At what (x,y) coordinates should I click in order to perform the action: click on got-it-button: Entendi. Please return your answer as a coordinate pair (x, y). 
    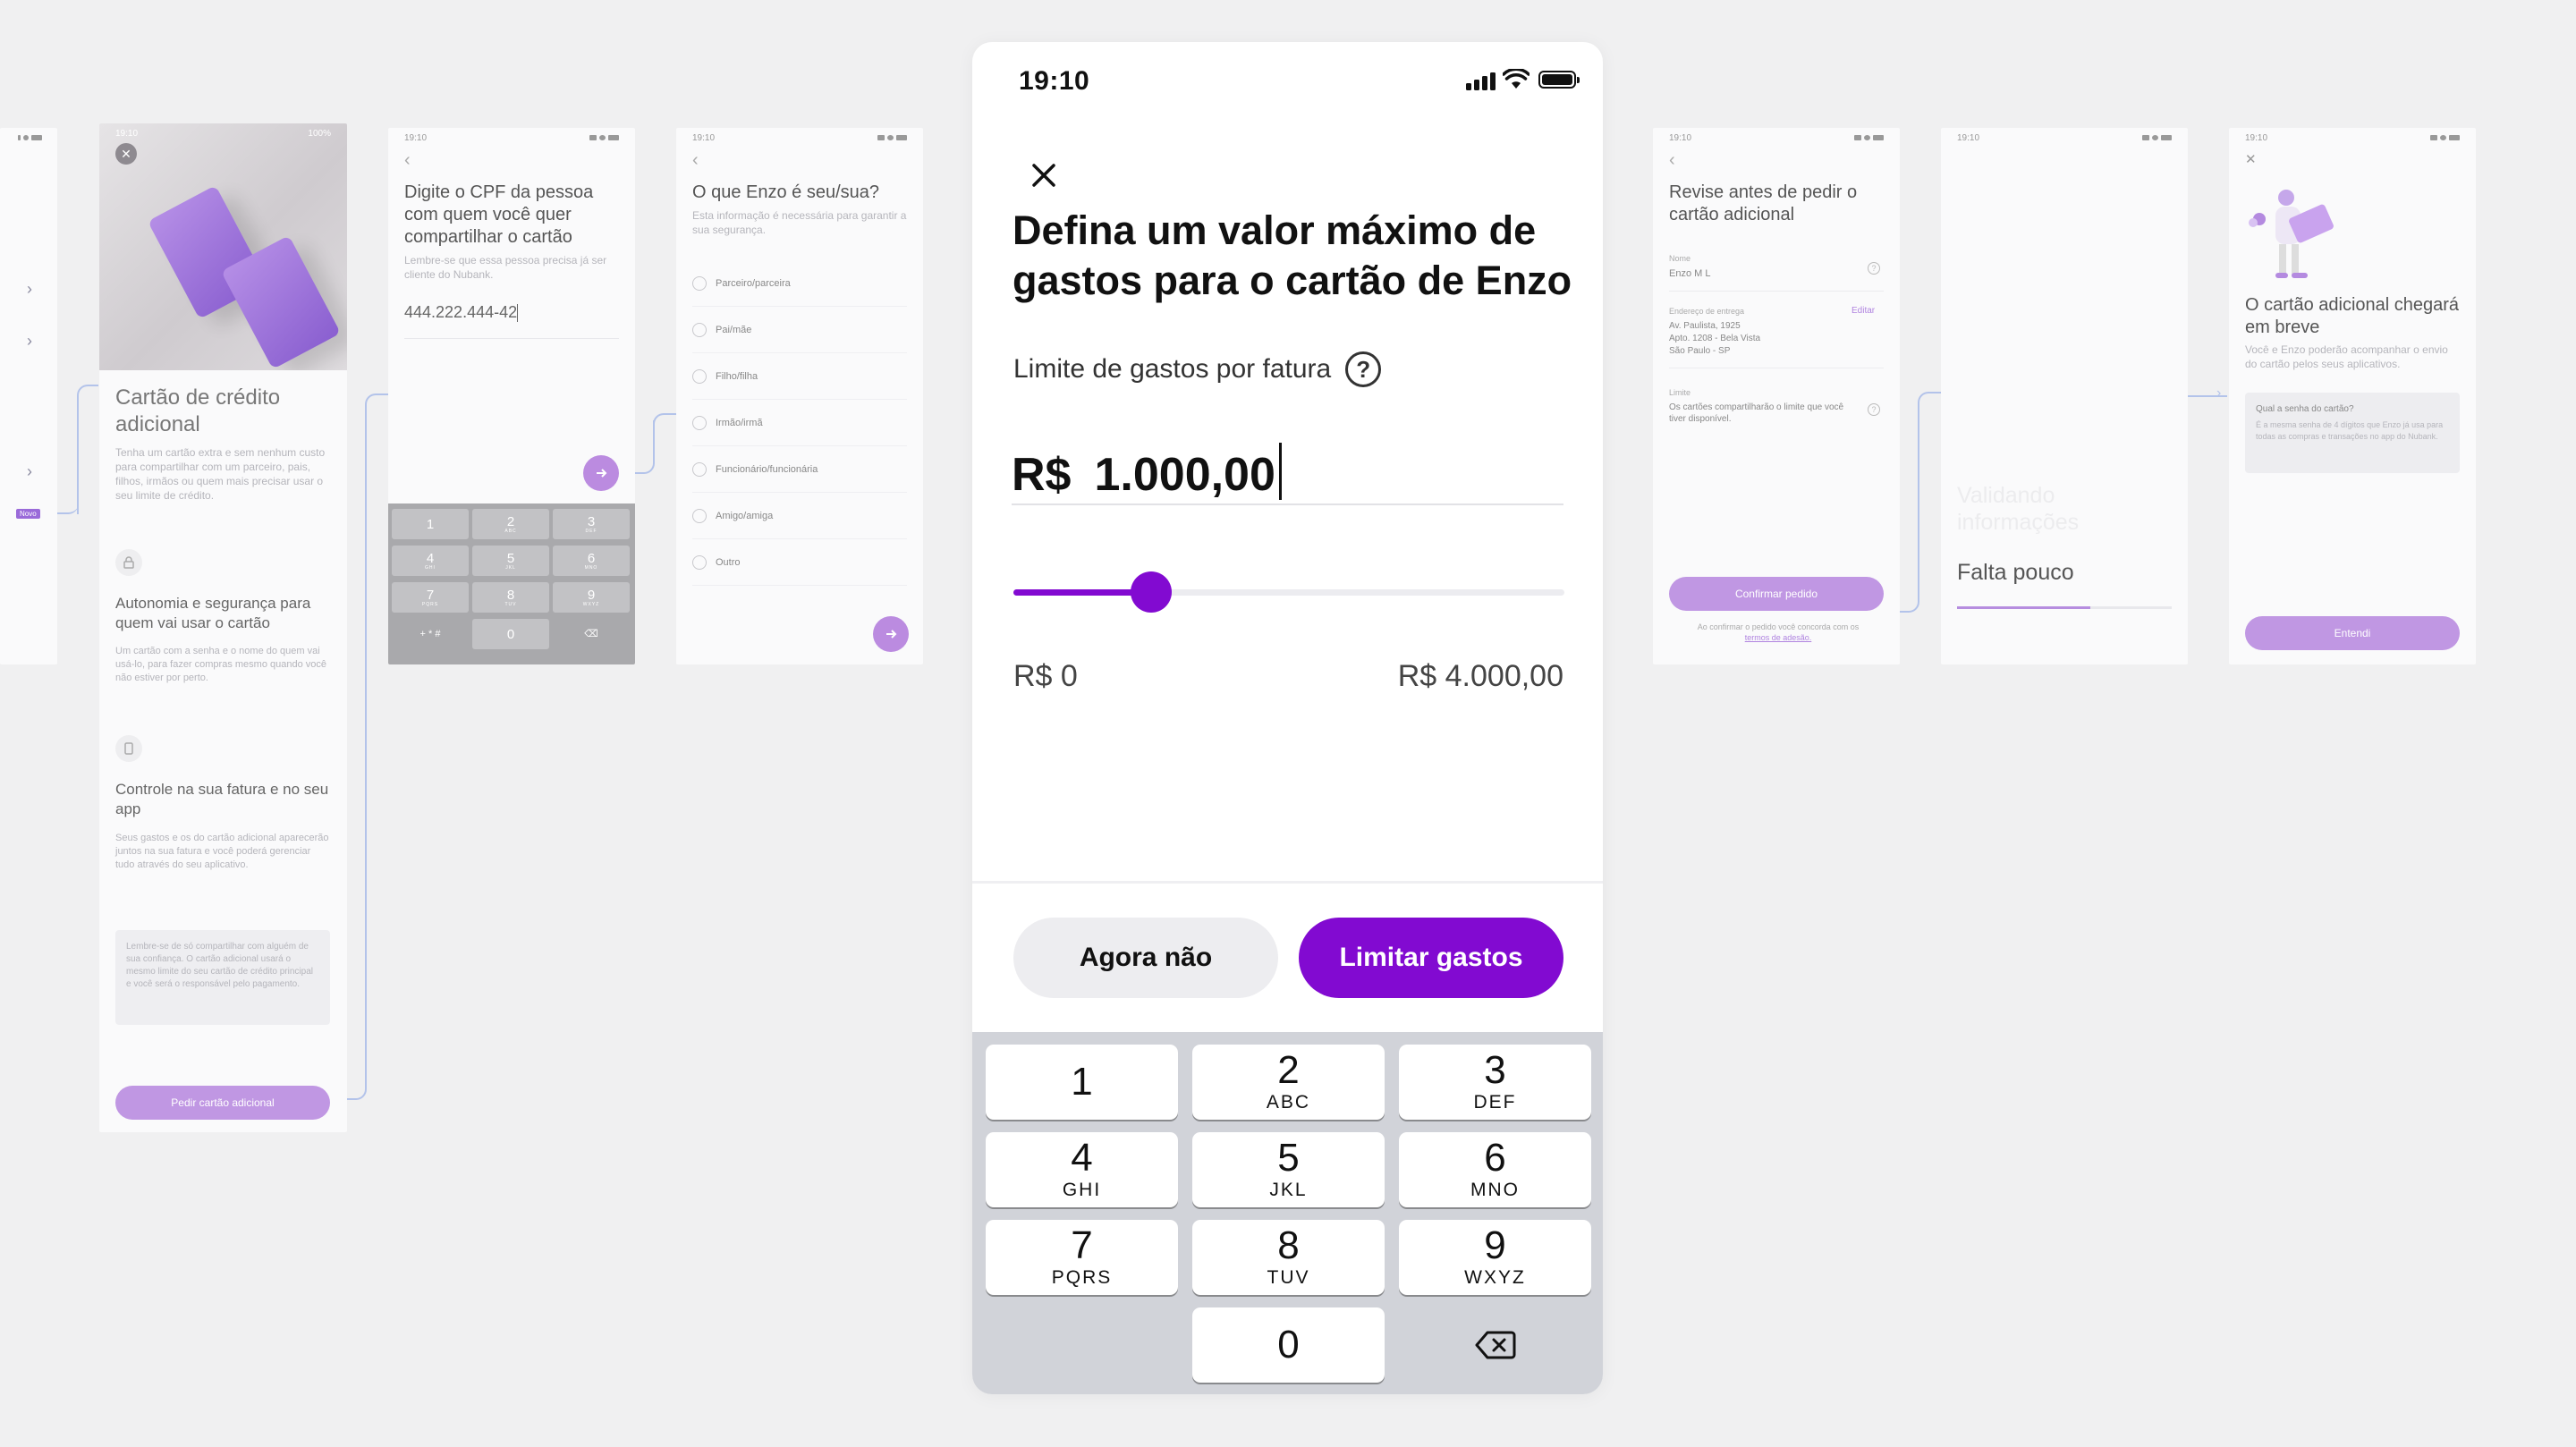
    Looking at the image, I should click on (2352, 633).